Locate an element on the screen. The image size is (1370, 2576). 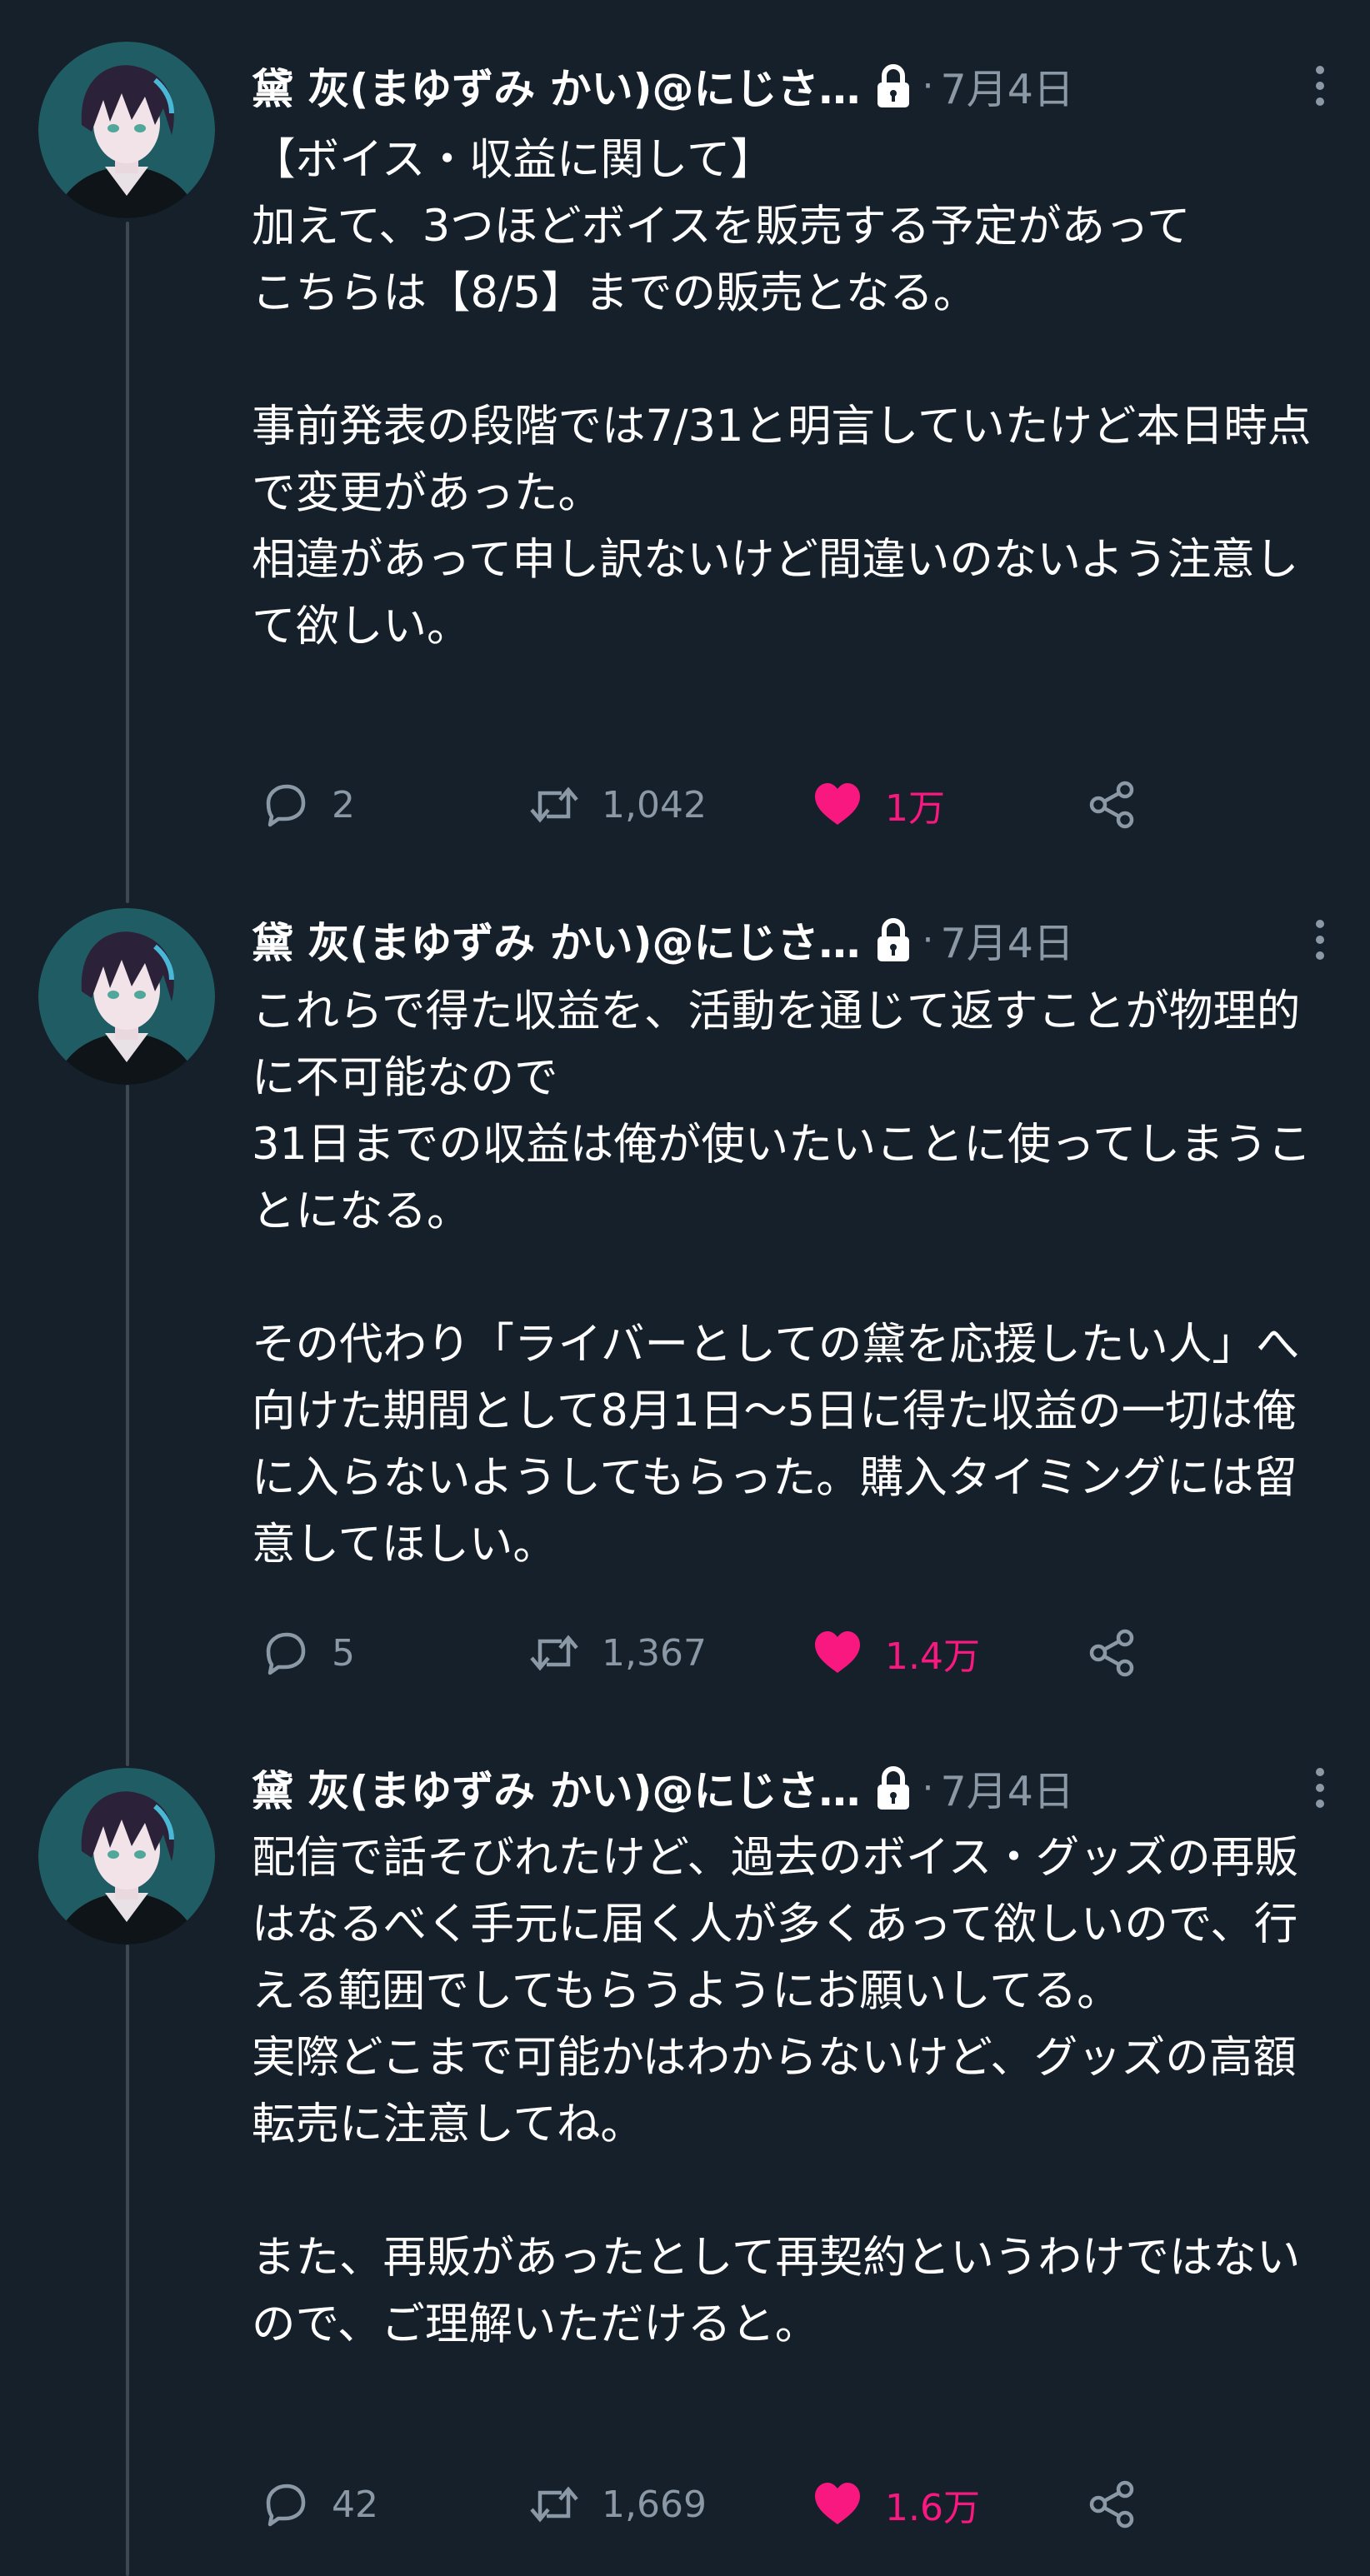
tweet-actions: 5 1,367 1.4万 is located at coordinates (710, 1653).